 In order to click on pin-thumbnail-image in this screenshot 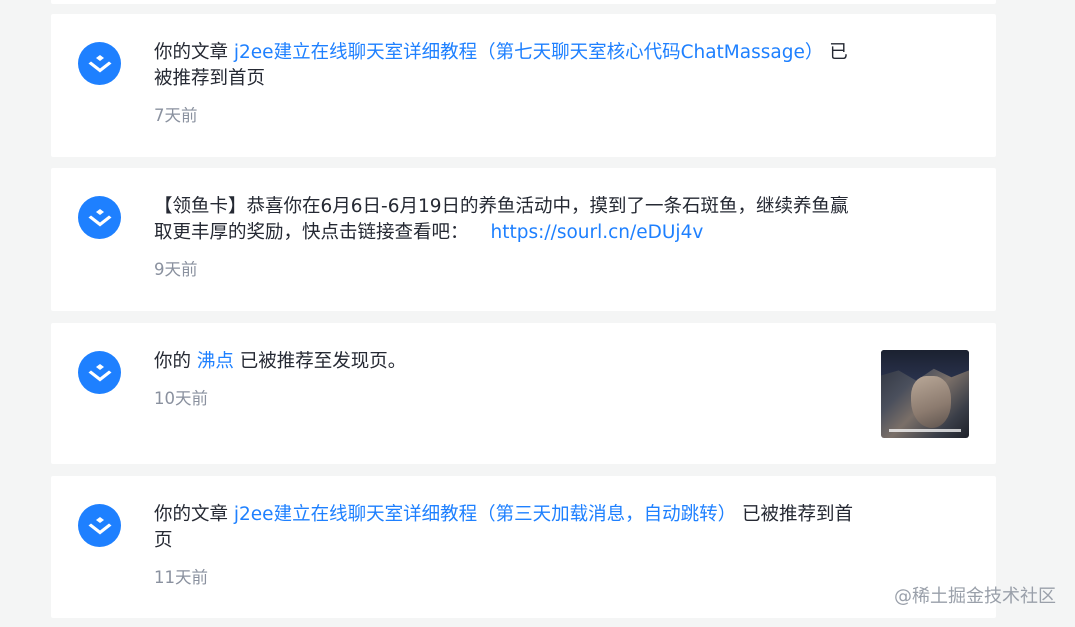, I will do `click(925, 394)`.